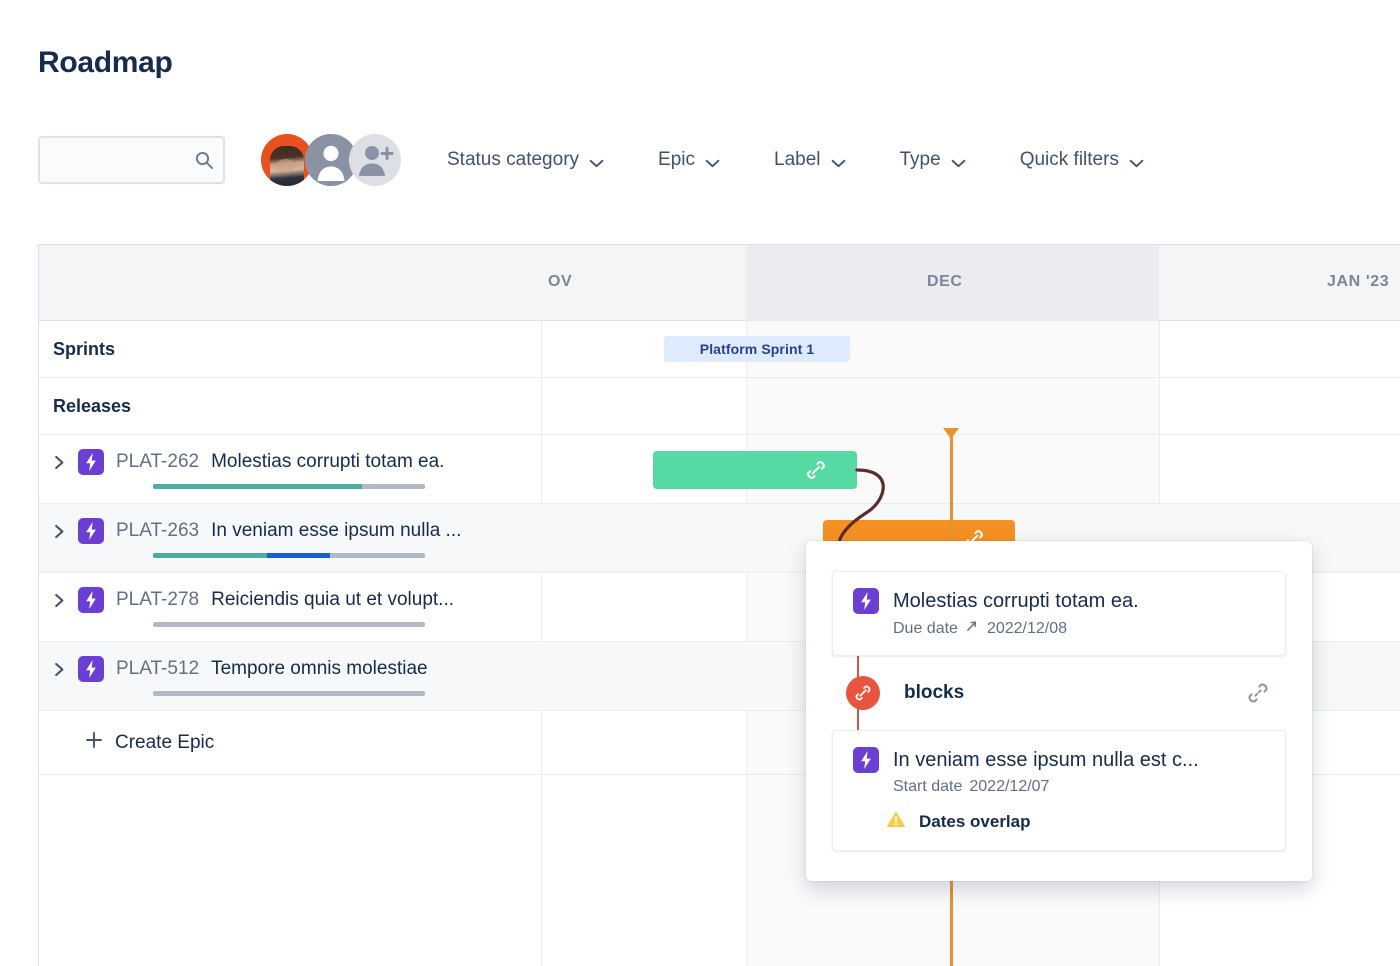 This screenshot has height=966, width=1400. What do you see at coordinates (560, 281) in the screenshot?
I see `month-label-nov: OV` at bounding box center [560, 281].